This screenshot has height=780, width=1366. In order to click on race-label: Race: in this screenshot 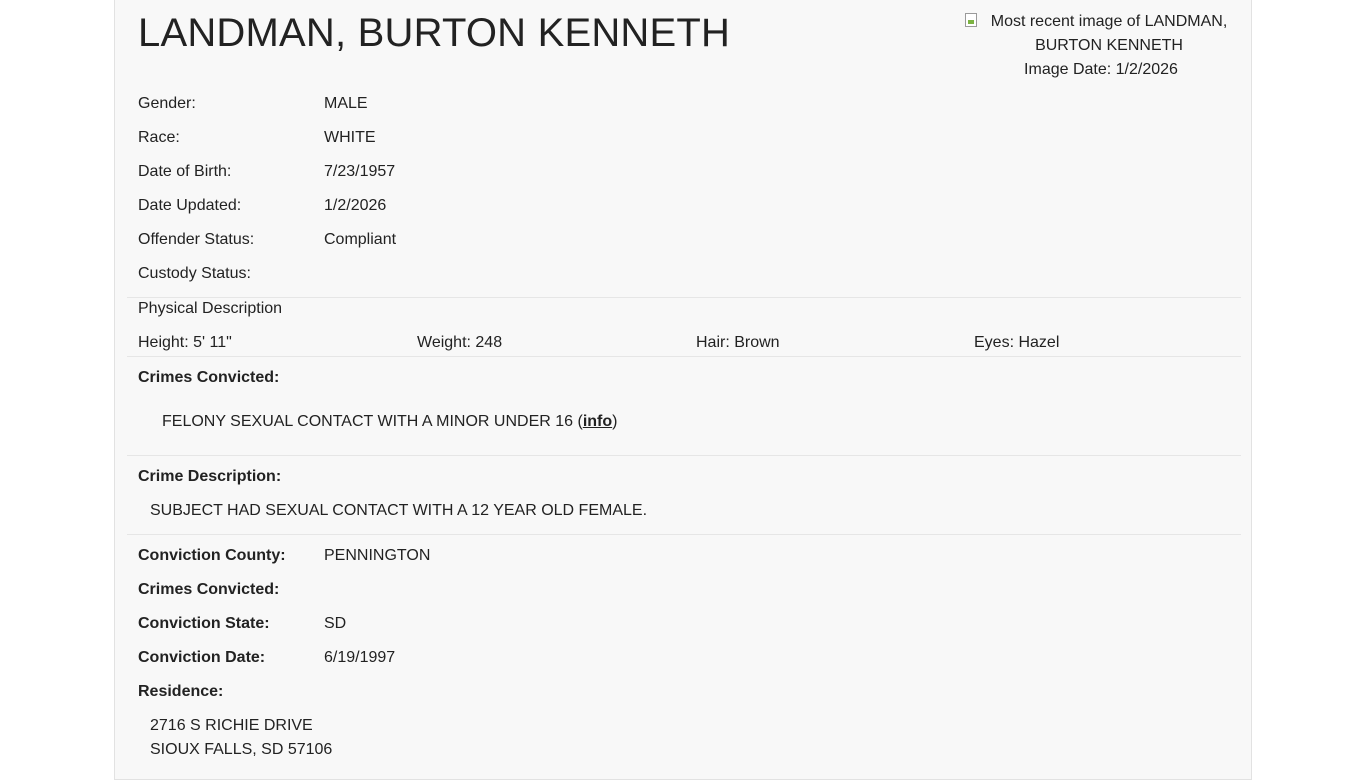, I will do `click(159, 137)`.